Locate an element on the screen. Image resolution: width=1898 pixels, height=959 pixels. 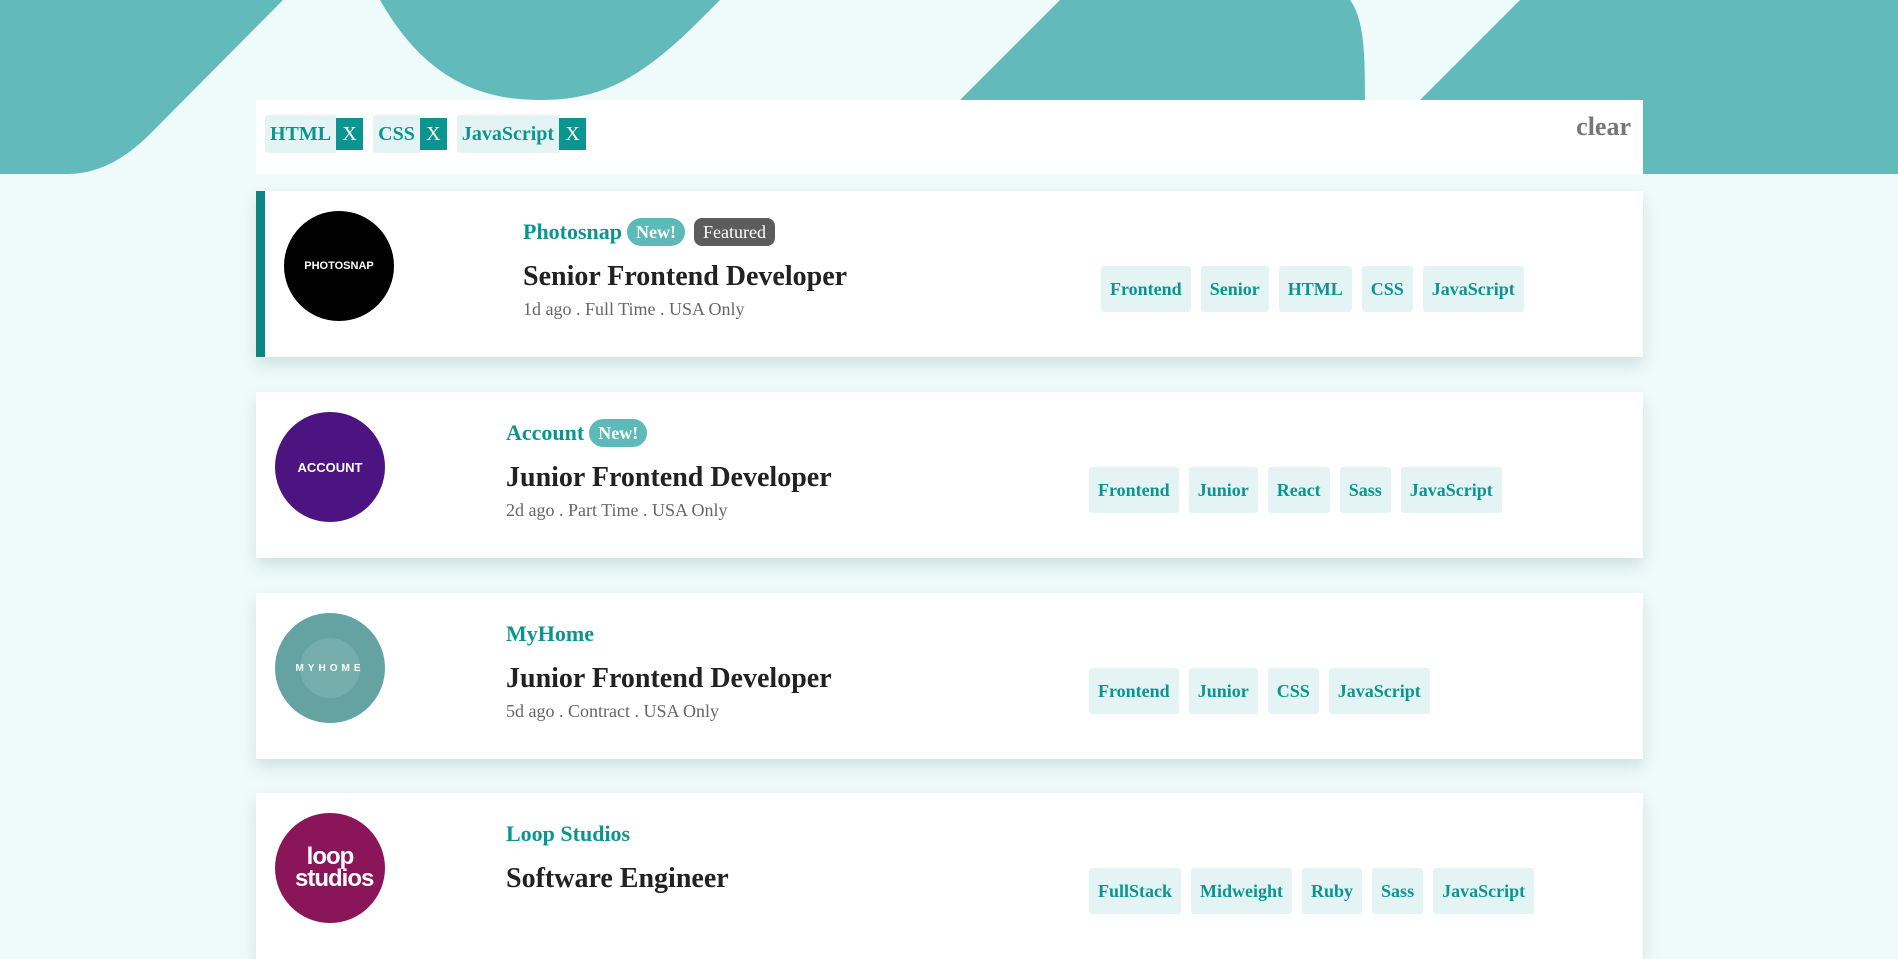
job-tags: Frontend Junior React Sass JavaScript is located at coordinates (1295, 490).